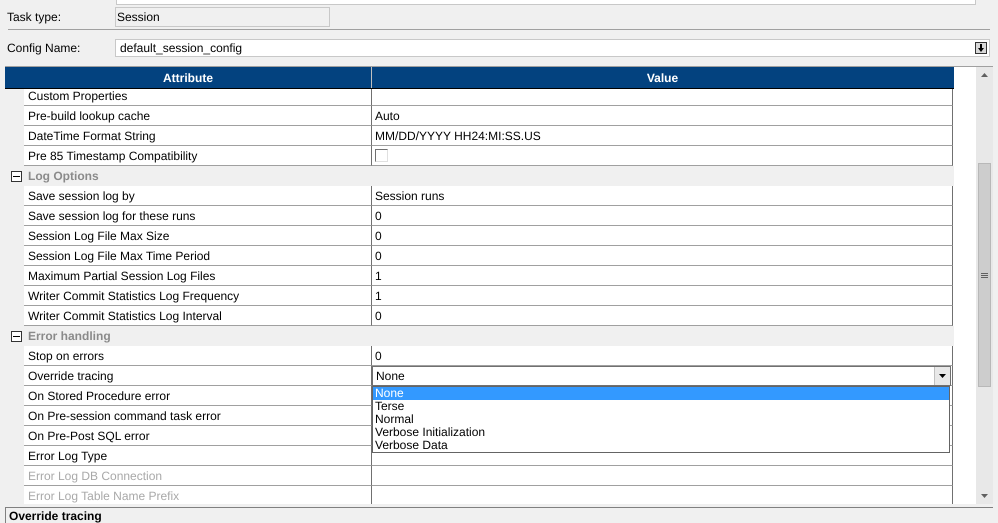 Image resolution: width=998 pixels, height=523 pixels. Describe the element at coordinates (198, 396) in the screenshot. I see `attribute-cell: On Stored Procedure error` at that location.